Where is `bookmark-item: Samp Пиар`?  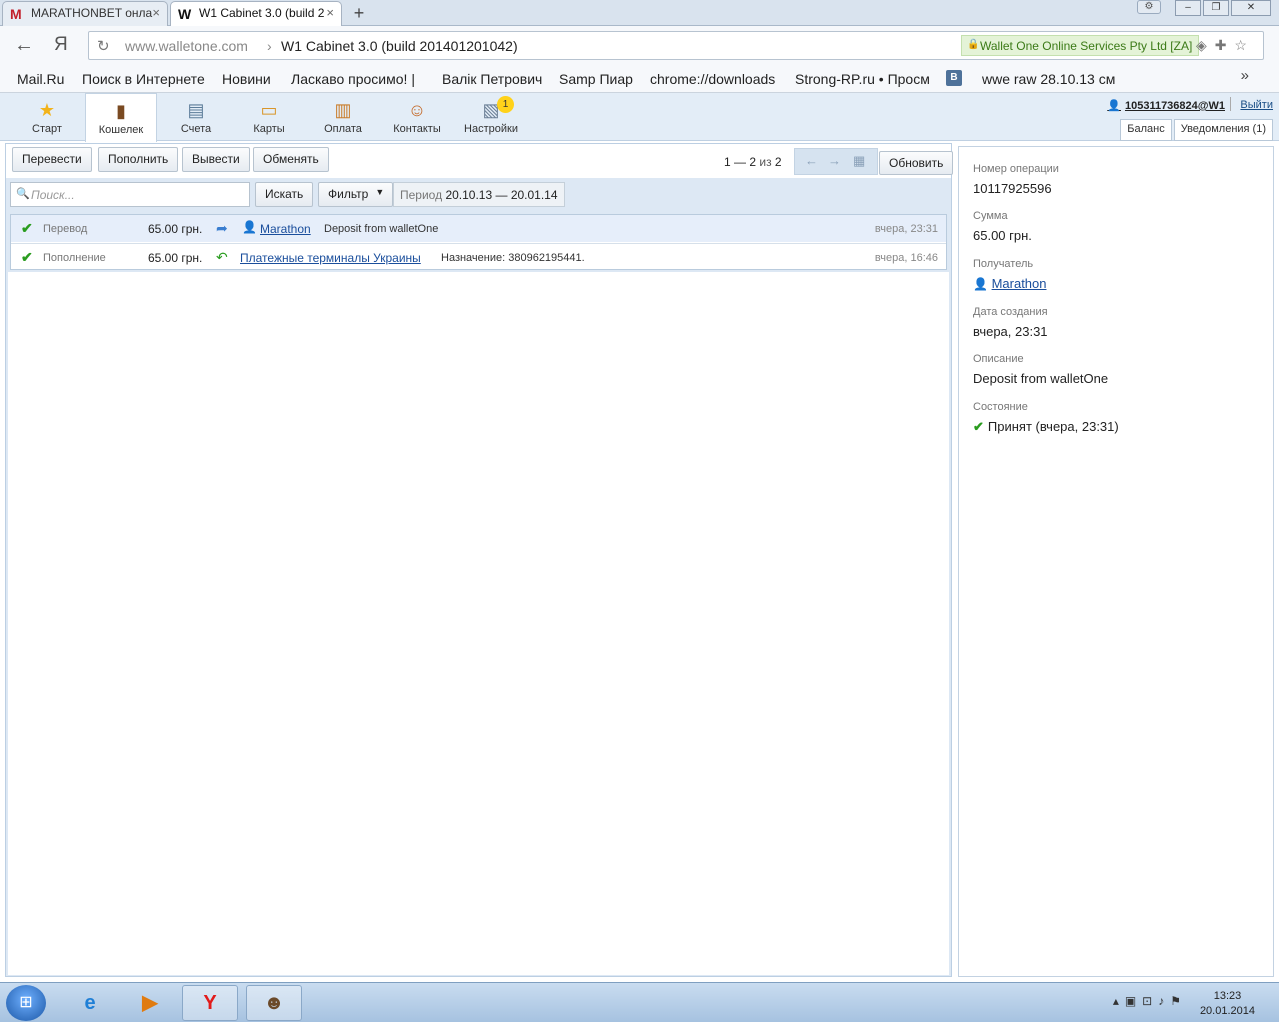
bookmark-item: Samp Пиар is located at coordinates (596, 79).